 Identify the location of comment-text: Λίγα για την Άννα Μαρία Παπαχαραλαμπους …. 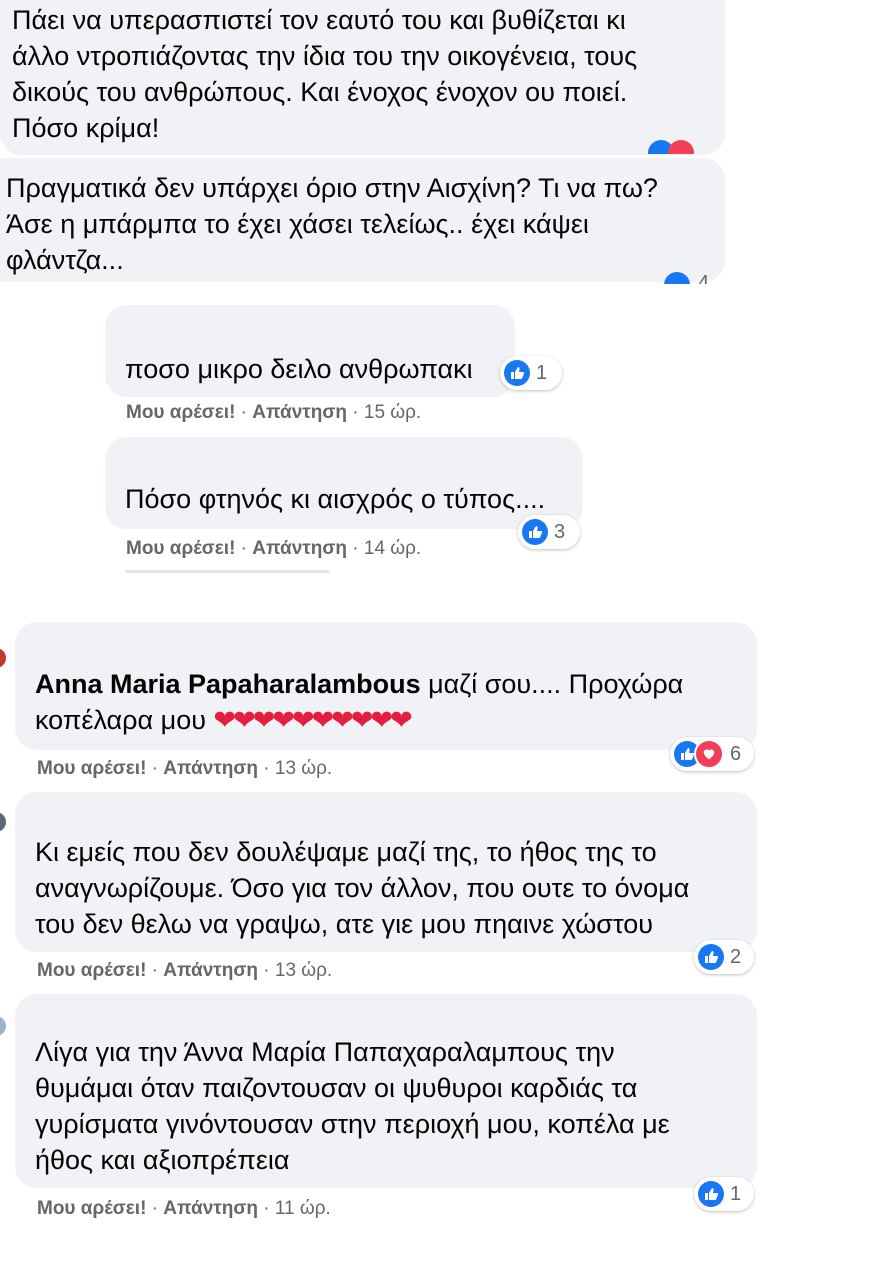
(352, 1106).